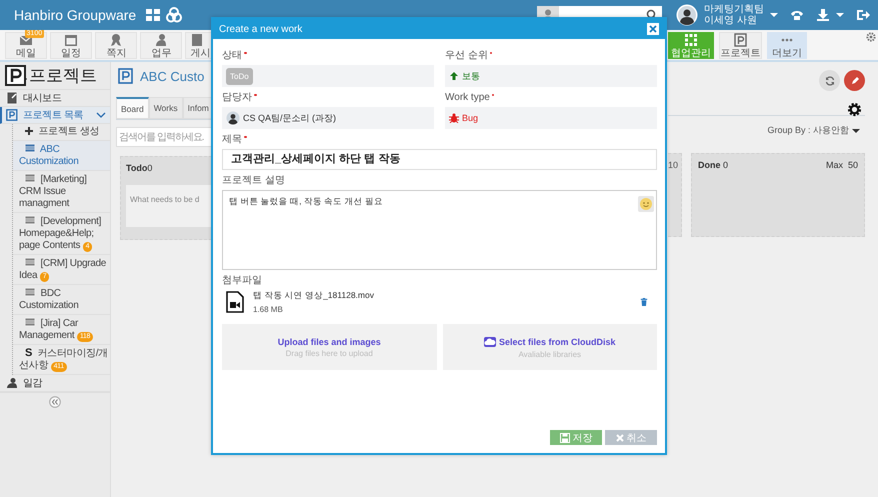 The width and height of the screenshot is (878, 497). Describe the element at coordinates (854, 109) in the screenshot. I see `settings-icon` at that location.